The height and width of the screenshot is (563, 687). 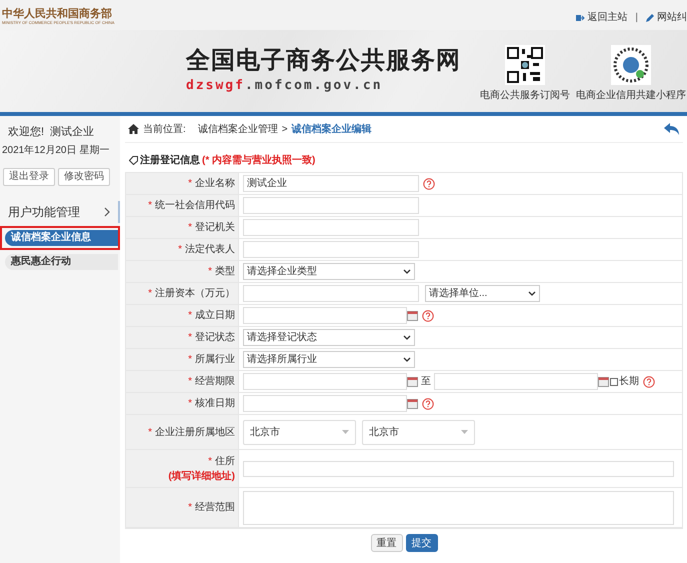 I want to click on field-label: 所属行业, so click(x=215, y=359).